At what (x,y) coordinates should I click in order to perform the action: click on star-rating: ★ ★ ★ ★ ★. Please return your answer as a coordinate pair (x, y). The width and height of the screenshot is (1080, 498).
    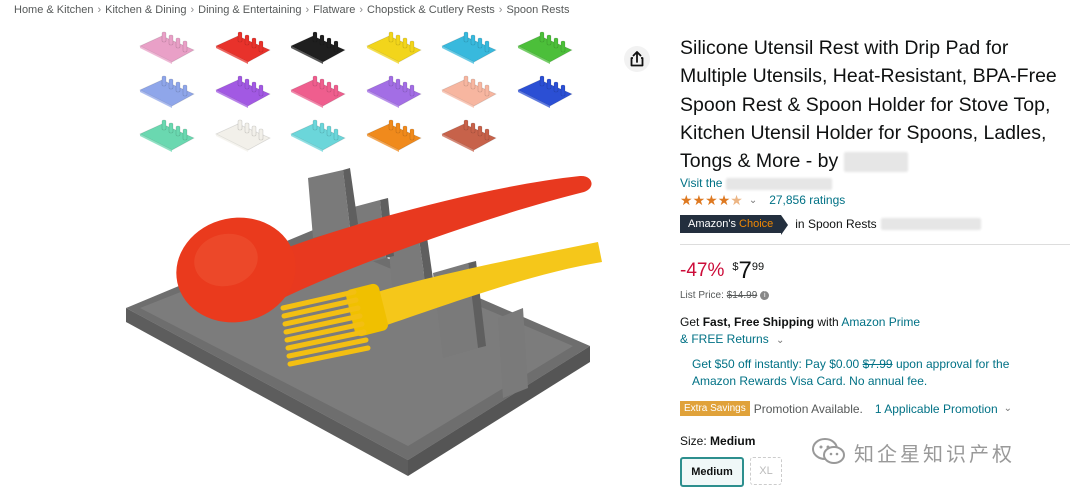
    Looking at the image, I should click on (711, 200).